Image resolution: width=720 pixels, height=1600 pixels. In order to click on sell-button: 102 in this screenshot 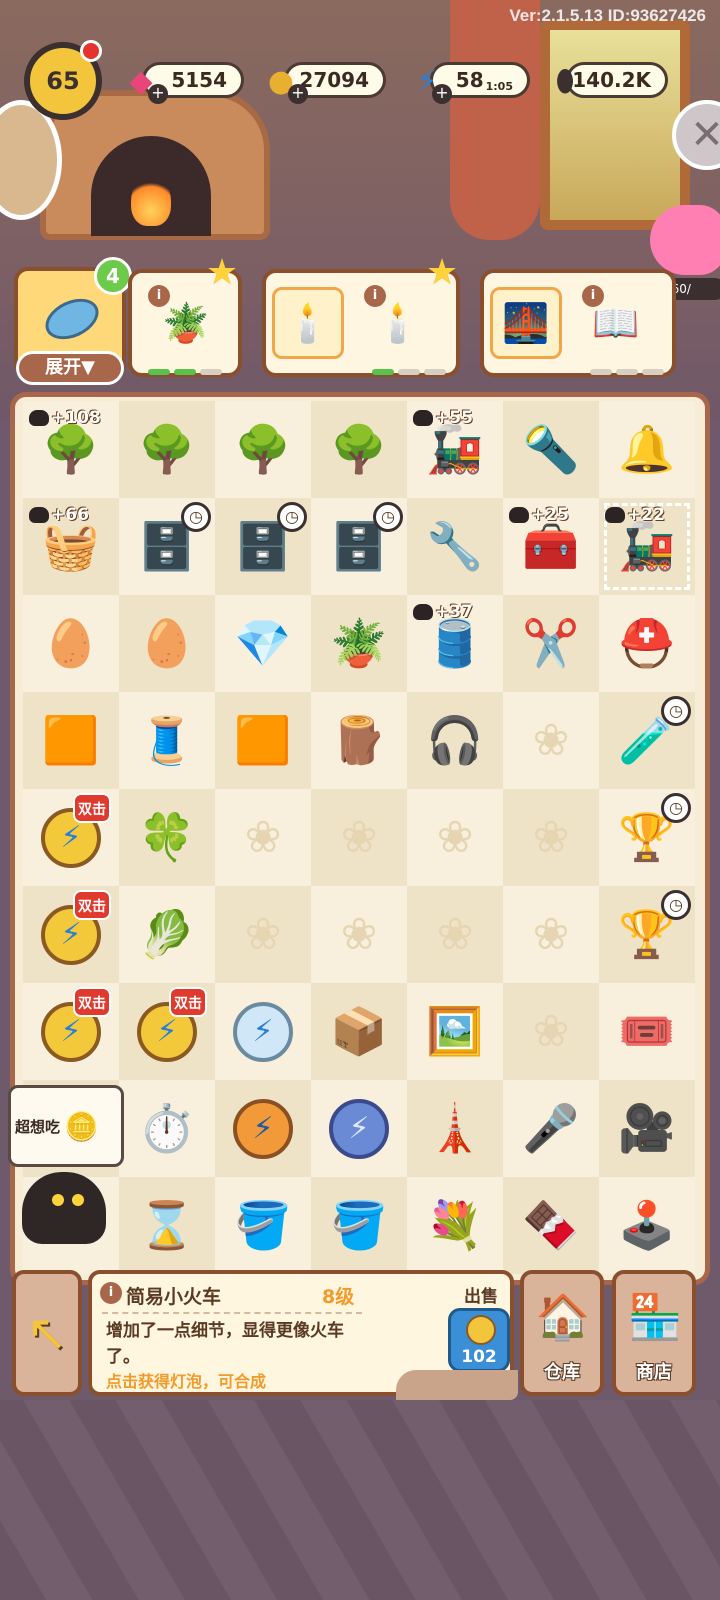, I will do `click(479, 1340)`.